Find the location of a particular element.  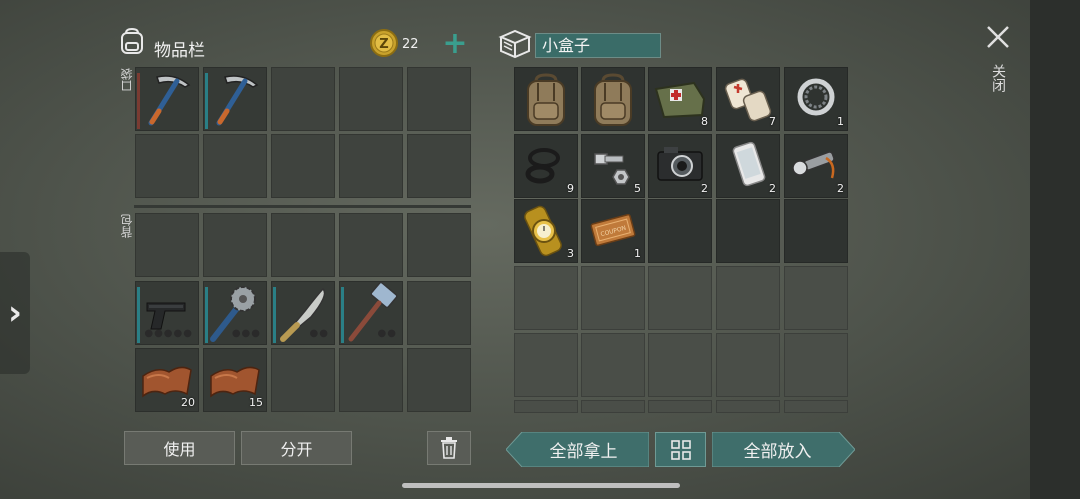

box-slot-4: 7 is located at coordinates (748, 99).